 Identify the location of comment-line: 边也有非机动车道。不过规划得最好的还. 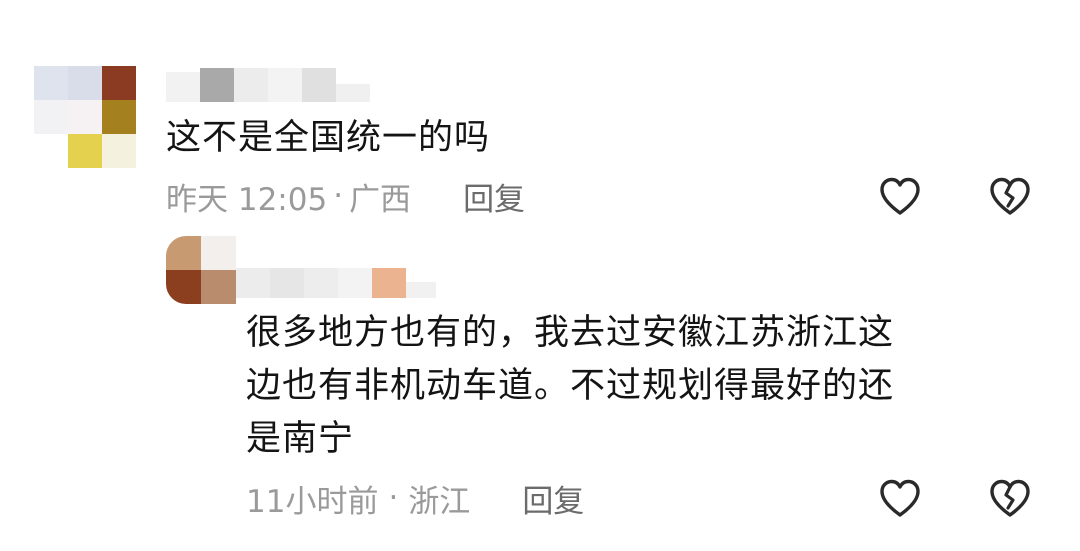
(570, 386).